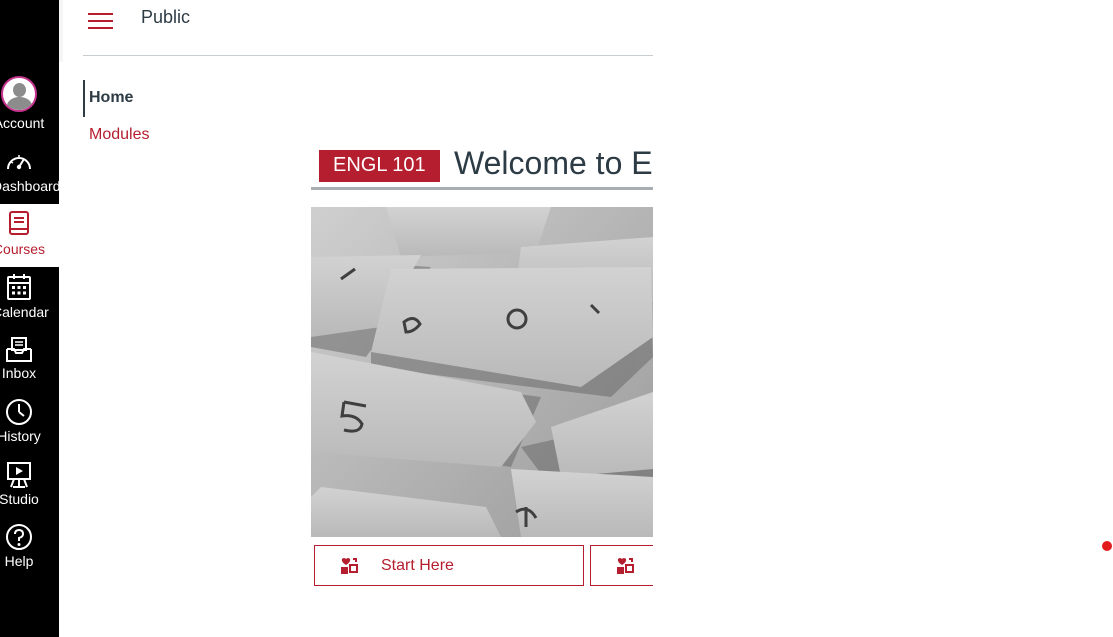  I want to click on nav-history: History, so click(29, 424).